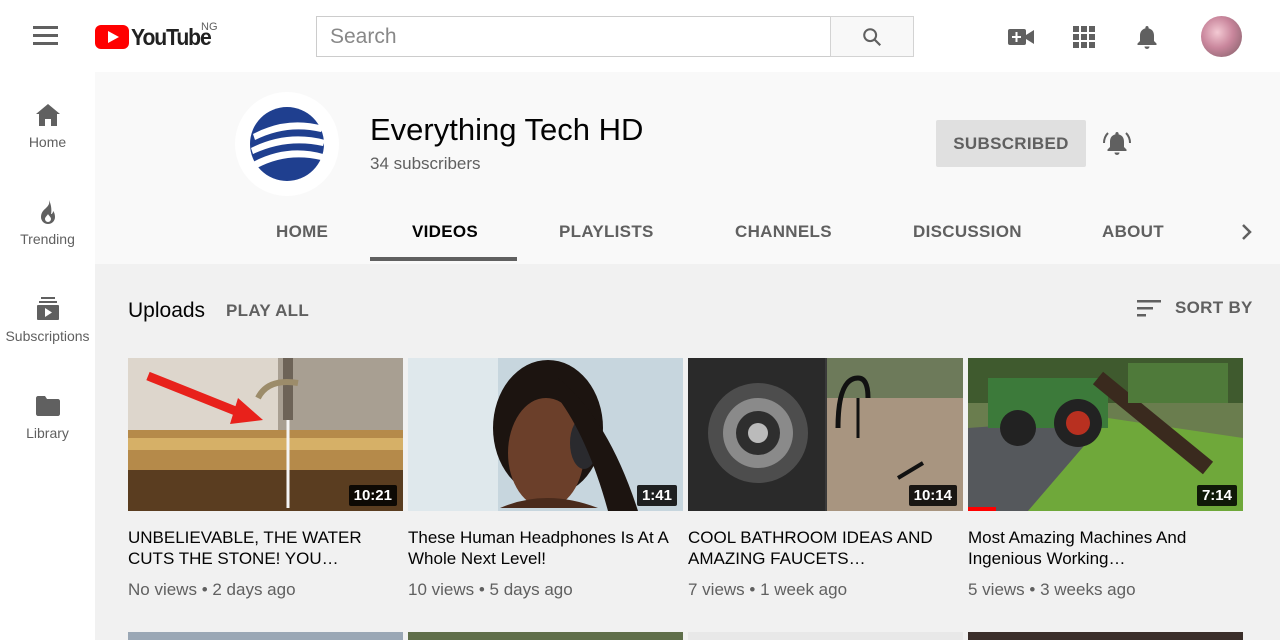 Image resolution: width=1280 pixels, height=640 pixels. I want to click on watched-progress-bar, so click(982, 509).